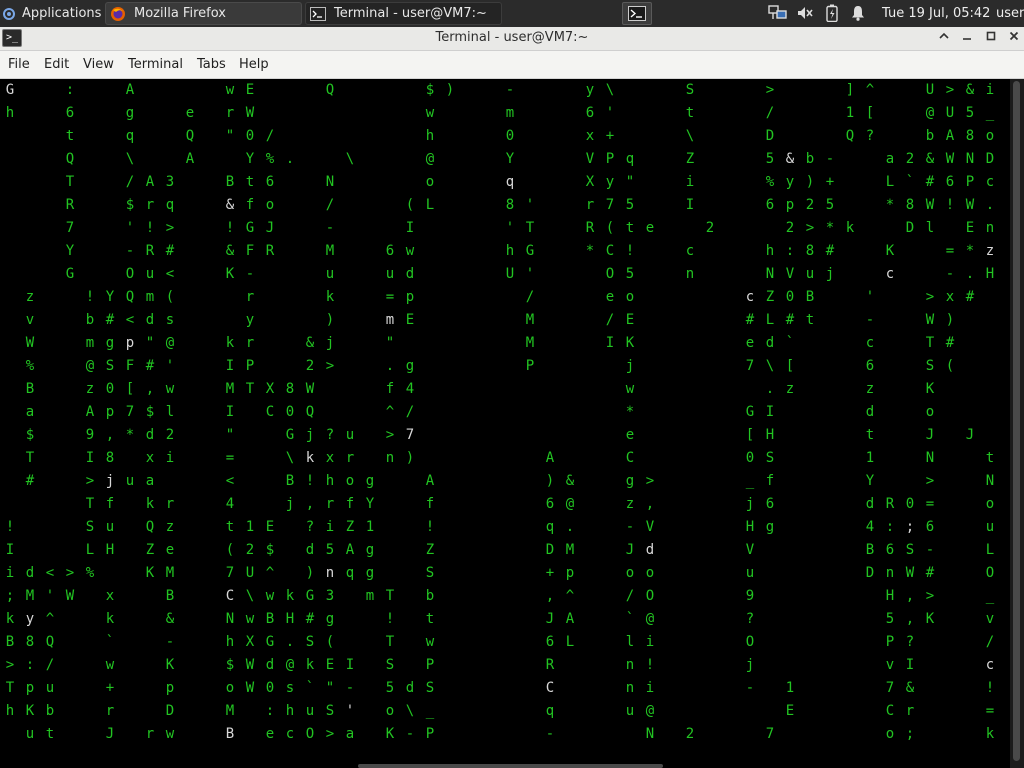 This screenshot has height=768, width=1024. What do you see at coordinates (630, 320) in the screenshot?
I see `matrix-char: E` at bounding box center [630, 320].